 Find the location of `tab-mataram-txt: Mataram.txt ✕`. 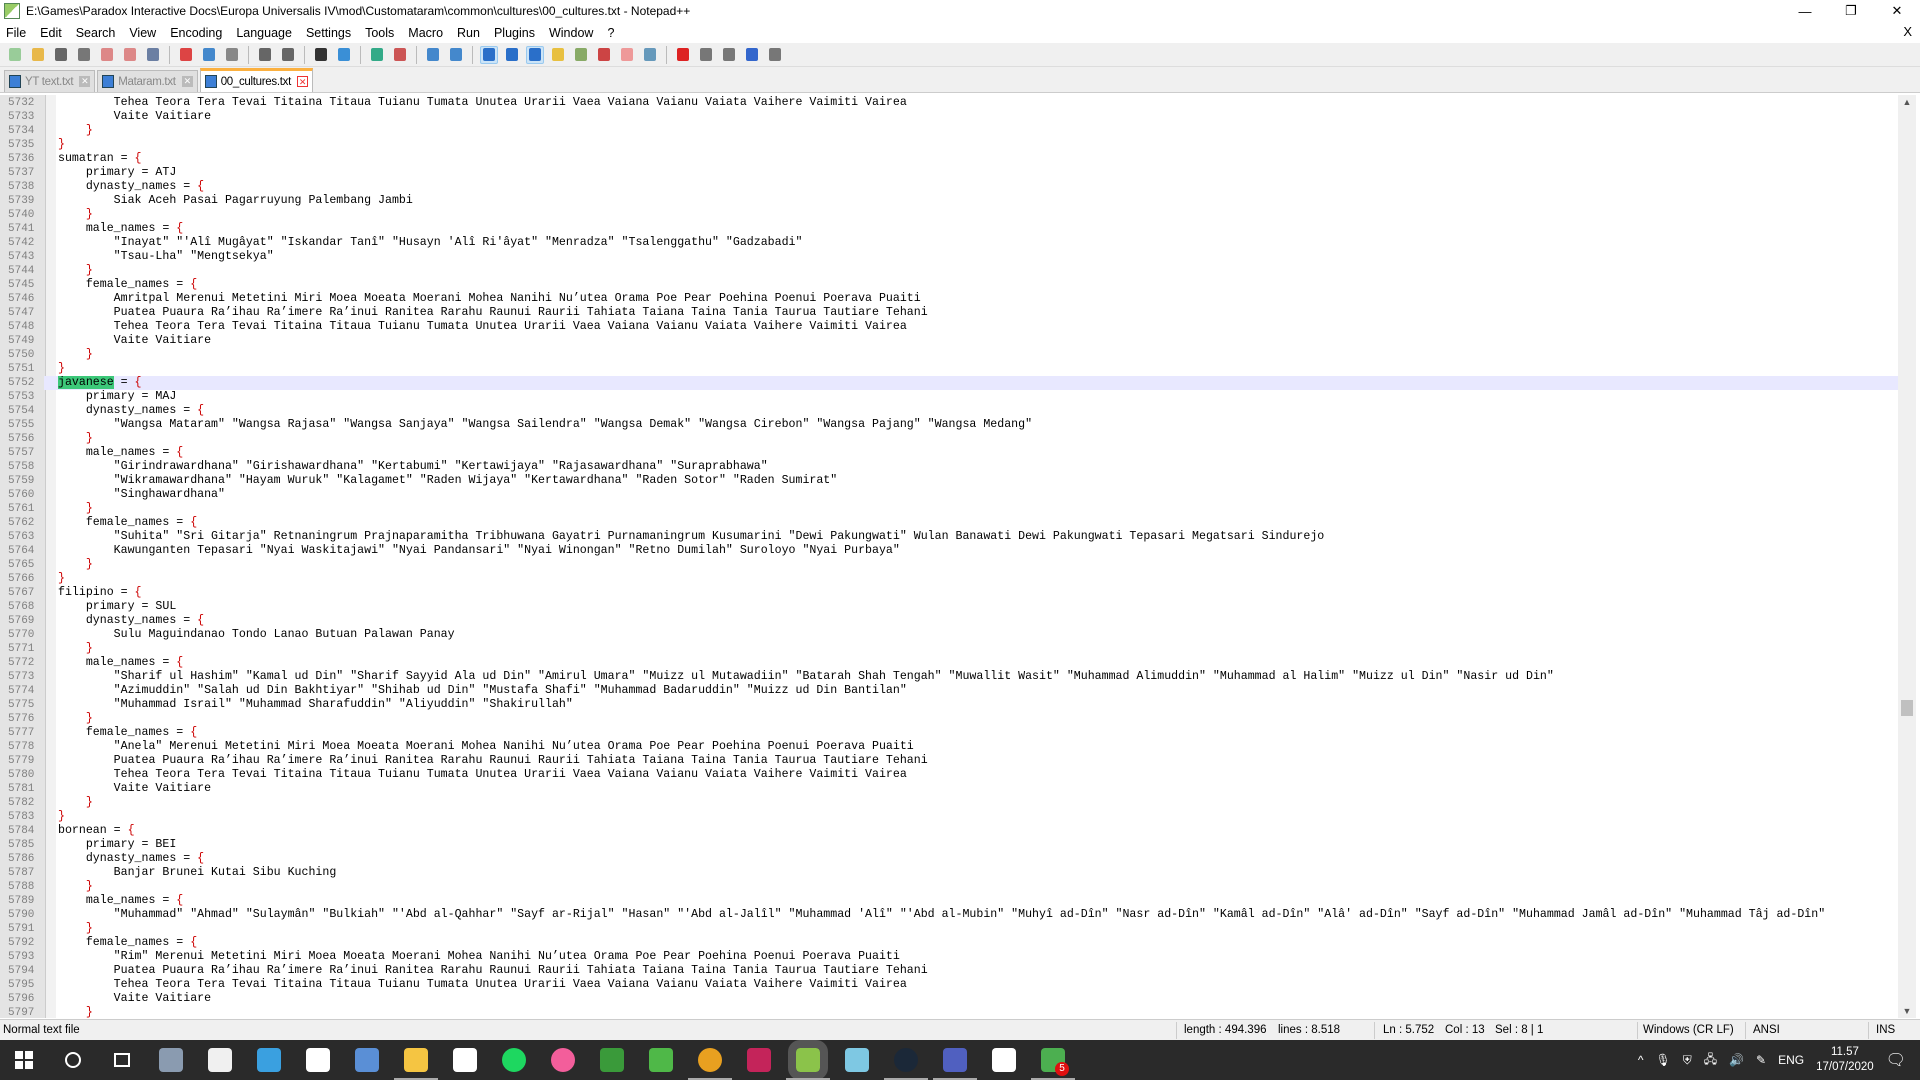

tab-mataram-txt: Mataram.txt ✕ is located at coordinates (147, 81).